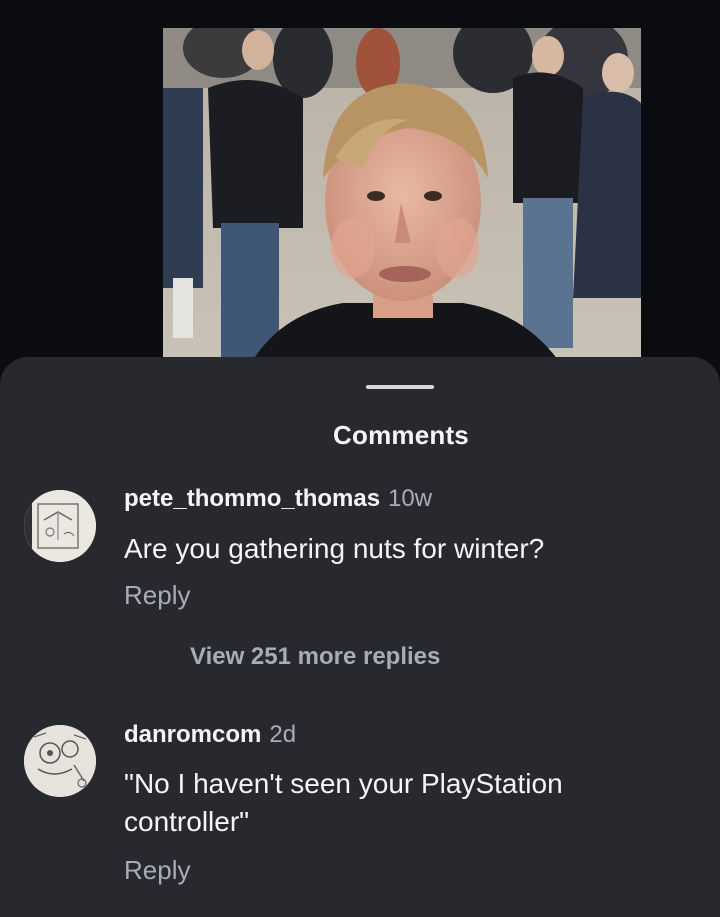 The height and width of the screenshot is (917, 720). Describe the element at coordinates (401, 435) in the screenshot. I see `sheet-title: Comments` at that location.